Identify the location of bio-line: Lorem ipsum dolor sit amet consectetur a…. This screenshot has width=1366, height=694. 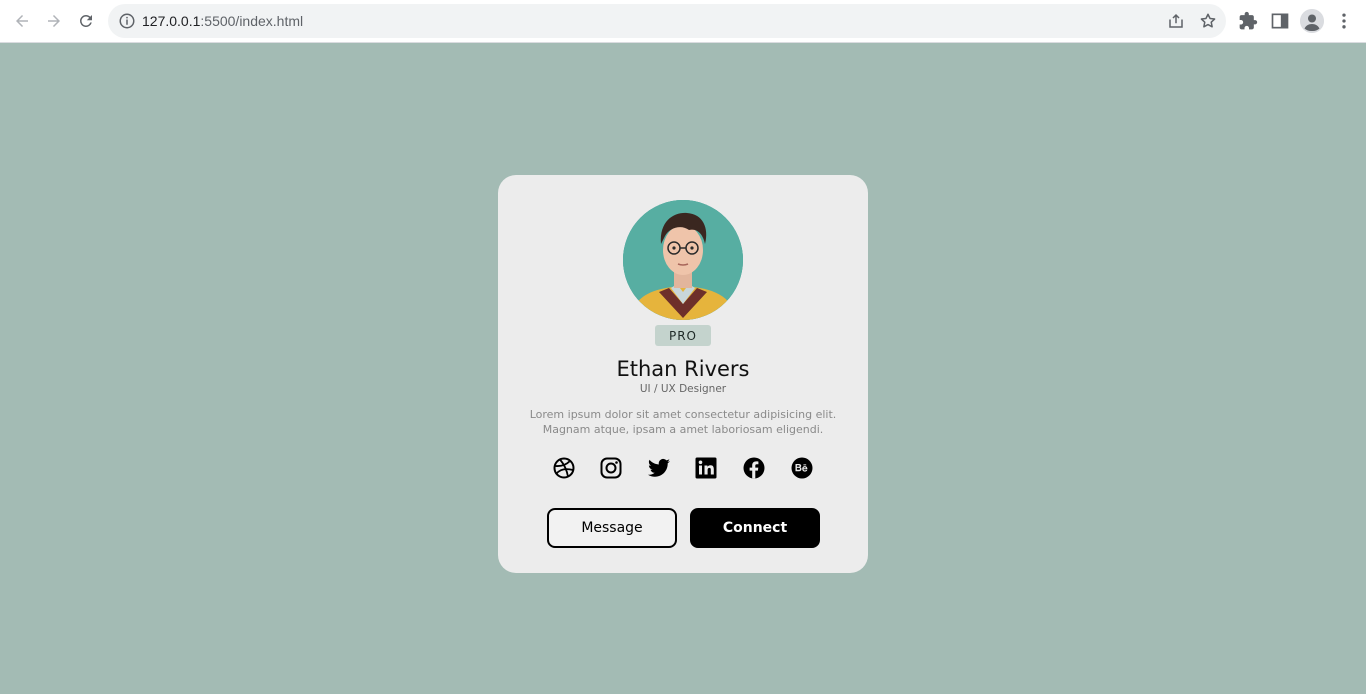
(683, 414).